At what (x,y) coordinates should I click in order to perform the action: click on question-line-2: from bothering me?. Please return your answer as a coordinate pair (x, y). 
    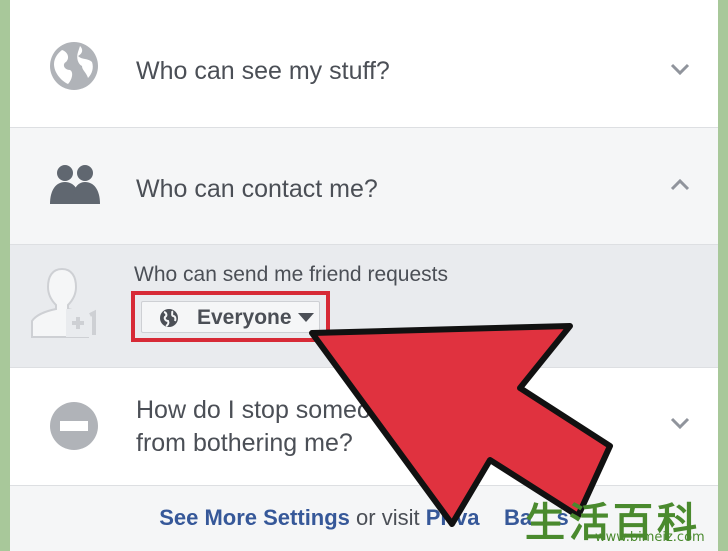
    Looking at the image, I should click on (244, 443).